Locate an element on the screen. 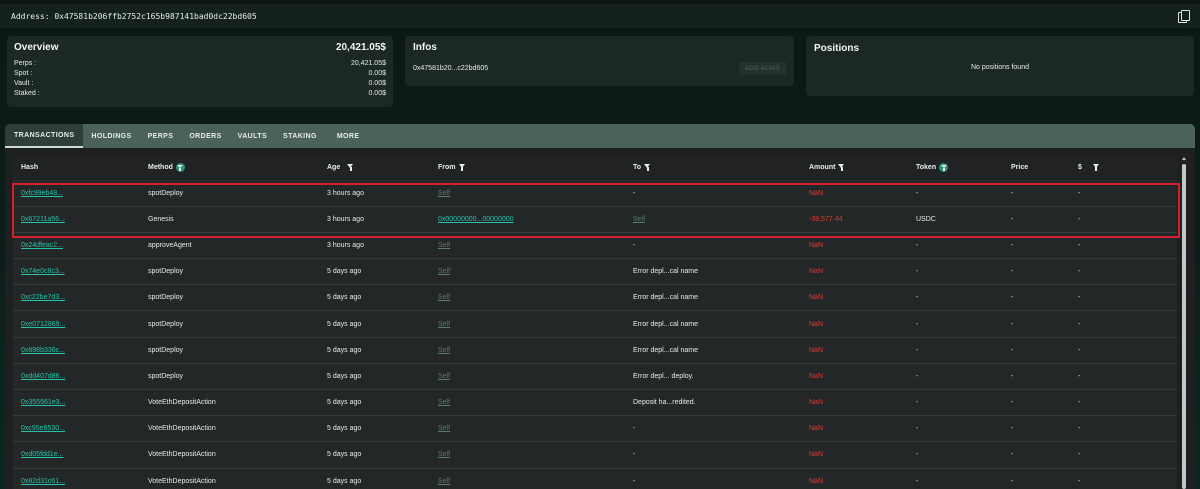 This screenshot has height=489, width=1200. cell-method: VoteEthDepositAction is located at coordinates (229, 429).